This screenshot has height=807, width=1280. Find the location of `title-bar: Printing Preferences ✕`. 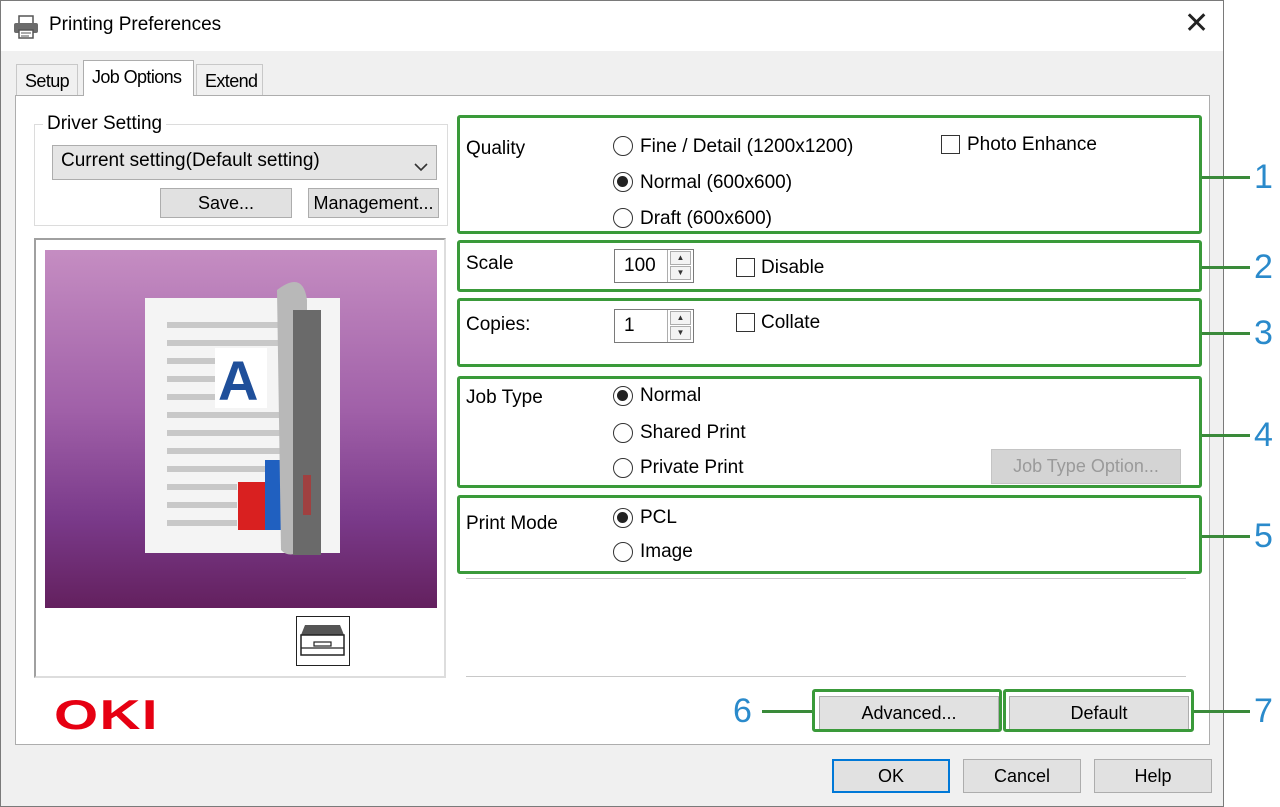

title-bar: Printing Preferences ✕ is located at coordinates (612, 26).